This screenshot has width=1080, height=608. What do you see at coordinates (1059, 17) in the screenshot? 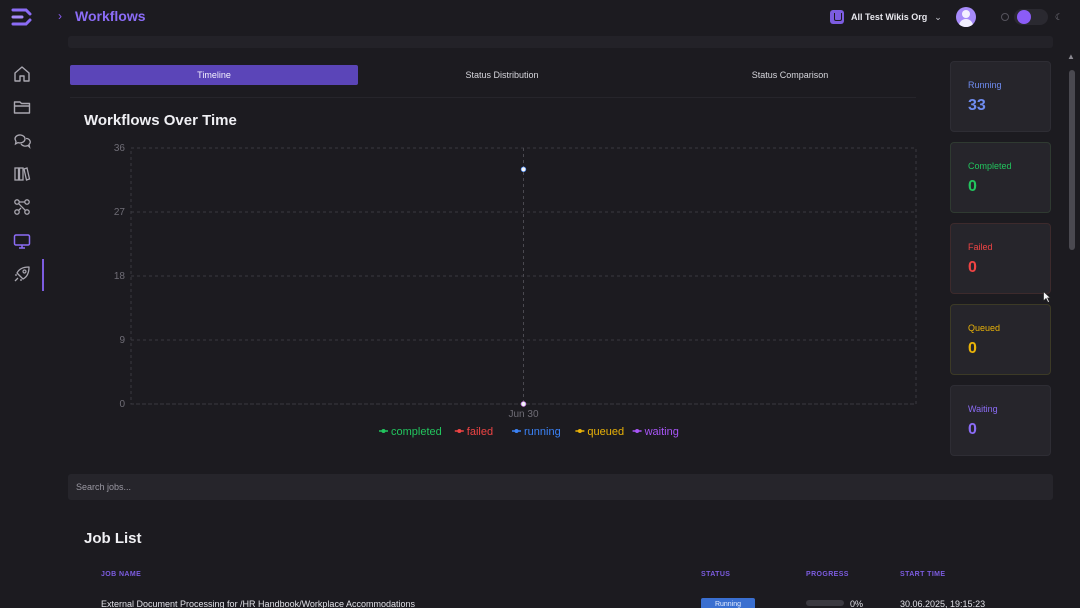
I see `moon-icon: ☾` at bounding box center [1059, 17].